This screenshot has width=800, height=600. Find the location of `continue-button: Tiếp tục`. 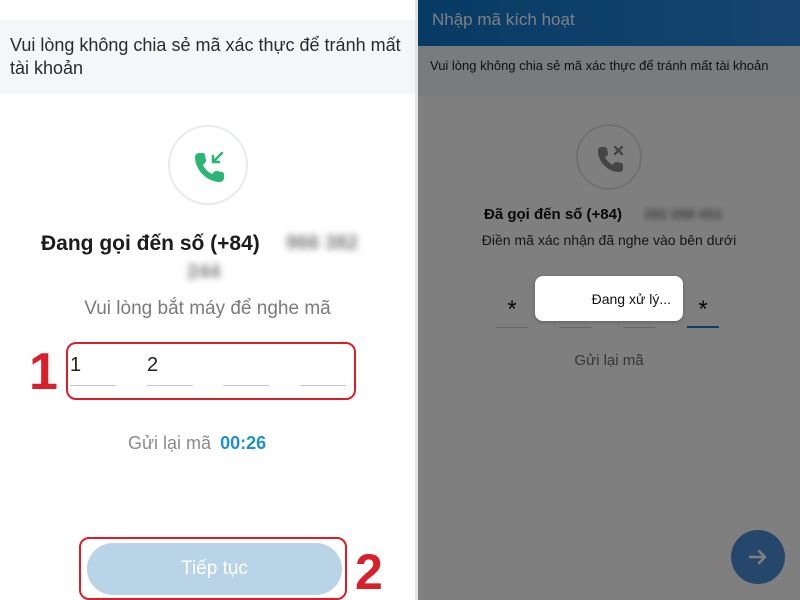

continue-button: Tiếp tục is located at coordinates (214, 569).